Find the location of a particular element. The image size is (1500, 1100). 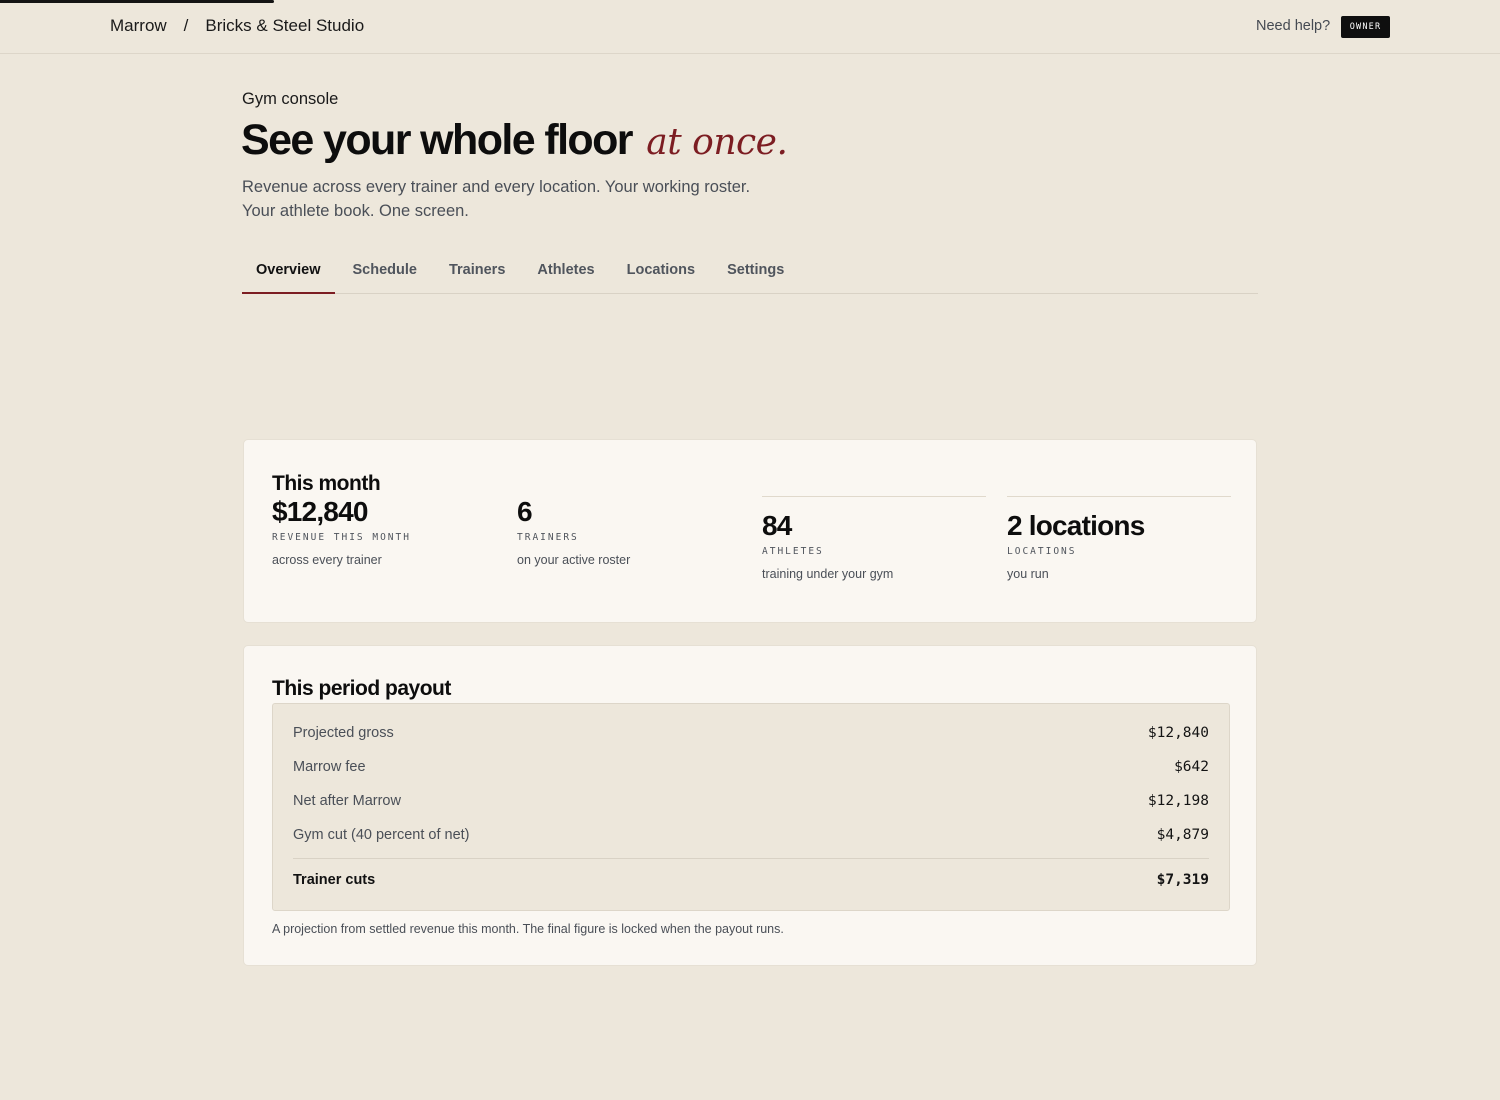

stat-trainers: 6 TRAINERS on your active roster is located at coordinates (573, 531).